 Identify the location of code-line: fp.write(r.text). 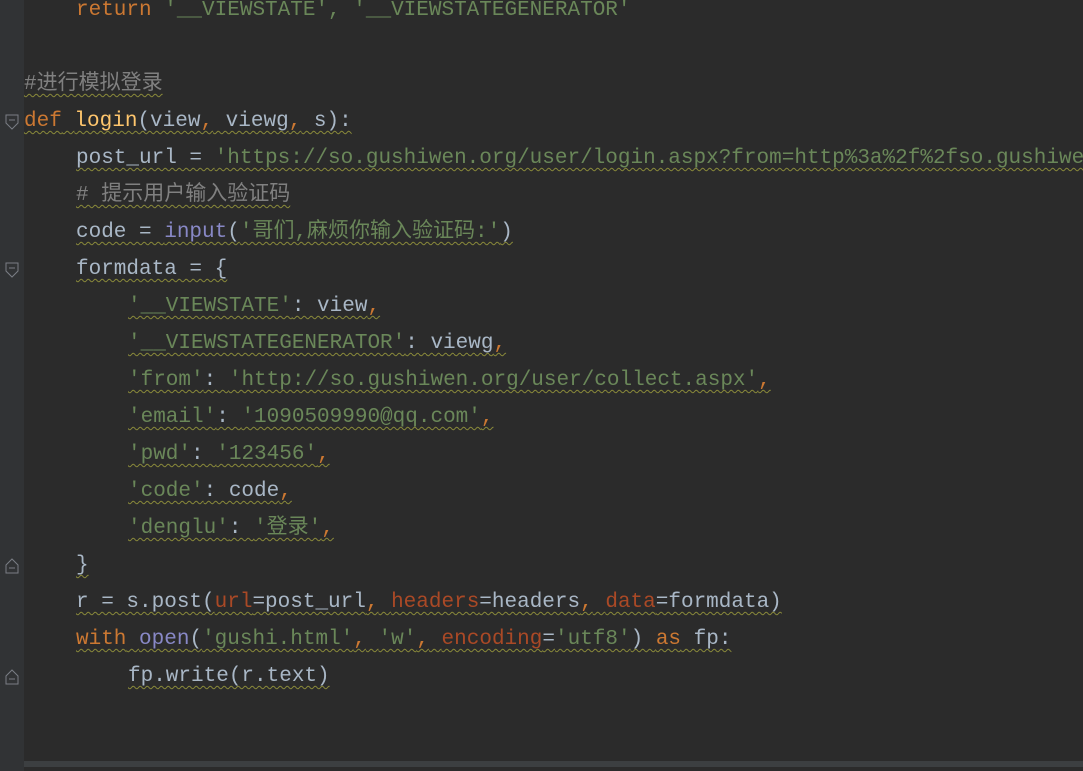
(177, 676).